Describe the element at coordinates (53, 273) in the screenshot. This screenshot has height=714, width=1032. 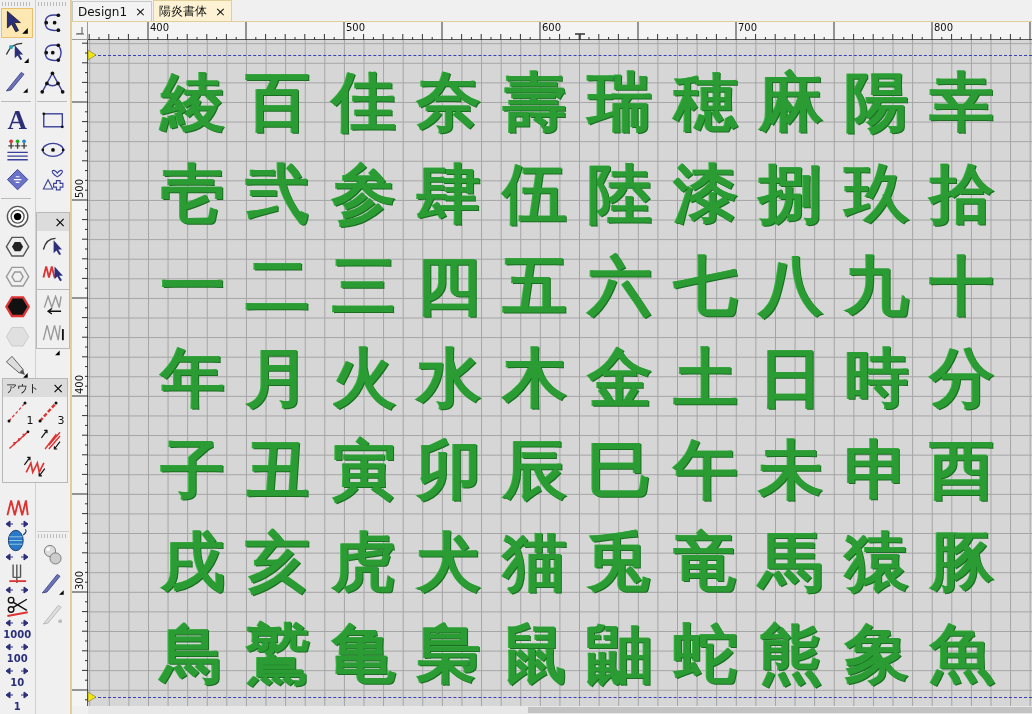
I see `zigzag-pointer-icon` at that location.